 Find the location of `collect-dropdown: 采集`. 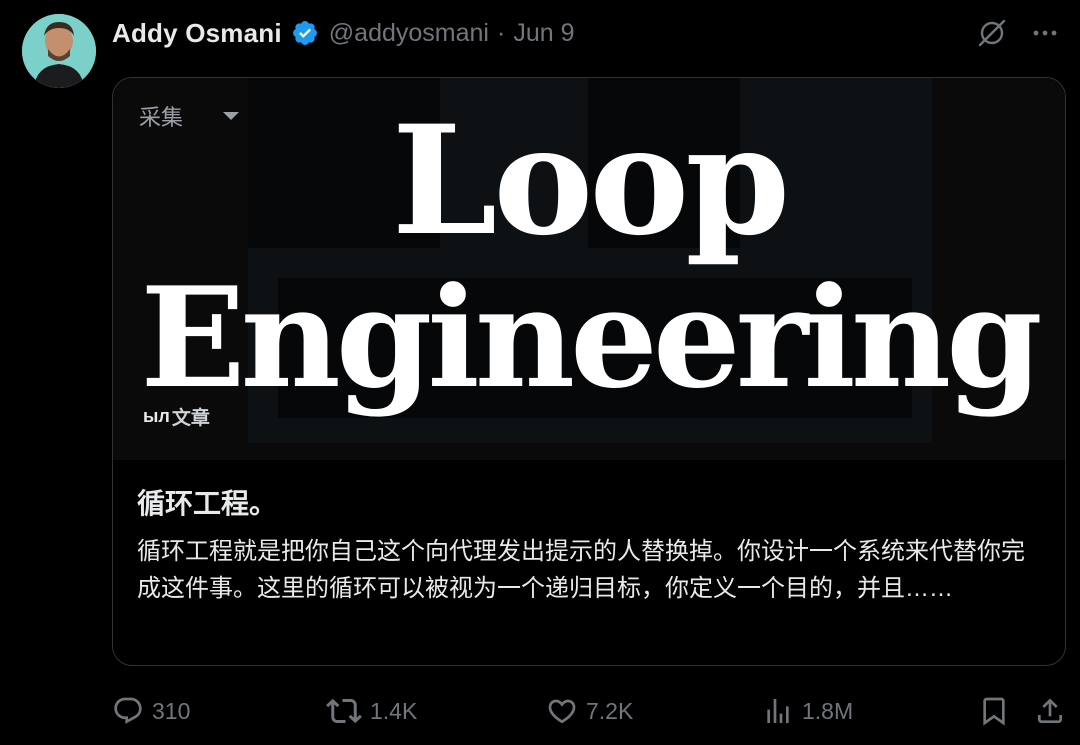

collect-dropdown: 采集 is located at coordinates (189, 116).